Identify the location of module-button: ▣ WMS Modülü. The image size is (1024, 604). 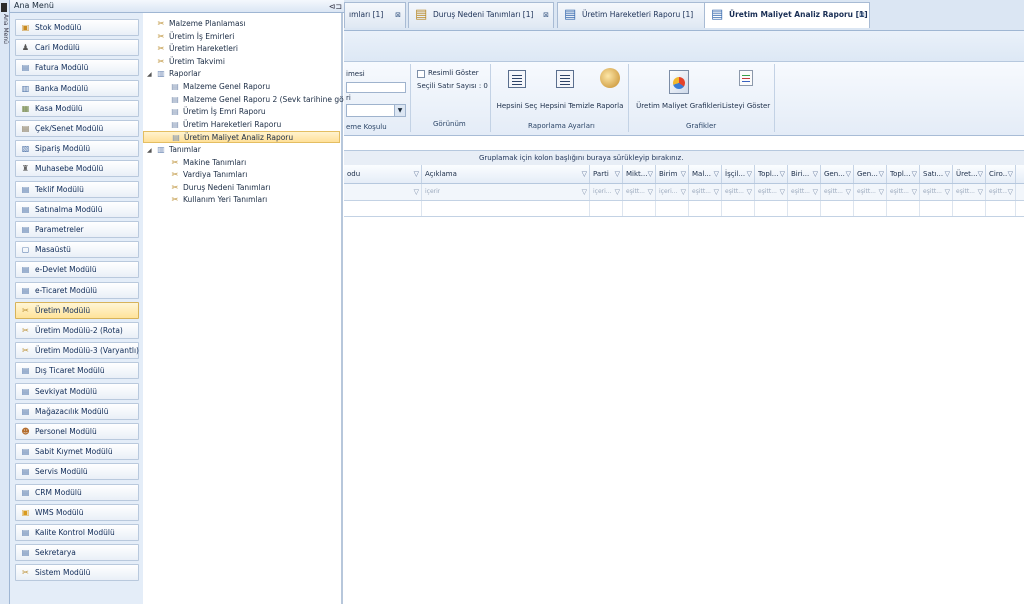
(77, 512).